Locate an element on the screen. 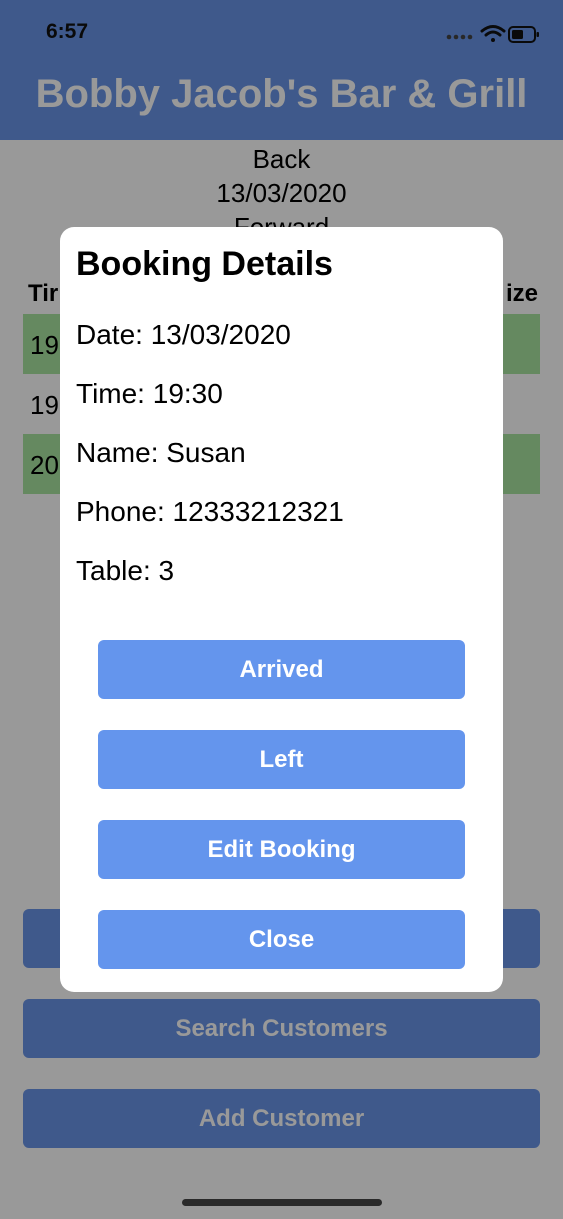 The width and height of the screenshot is (563, 1219). booking-date: Date: 13/03/2020 is located at coordinates (183, 334).